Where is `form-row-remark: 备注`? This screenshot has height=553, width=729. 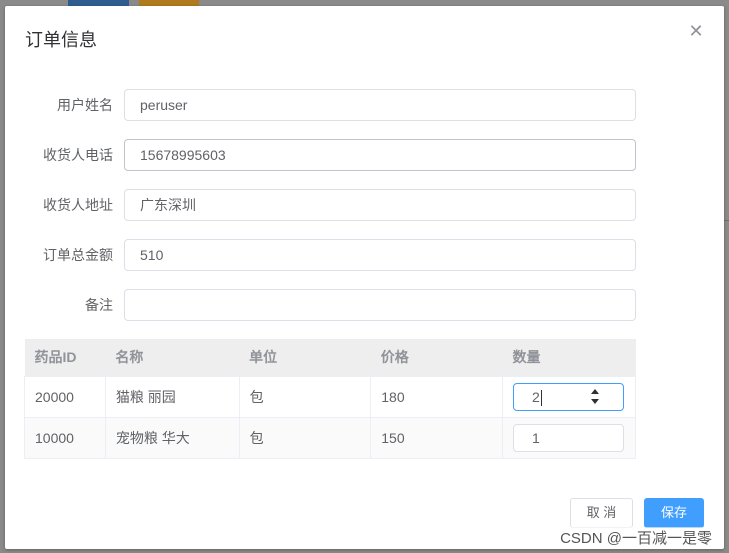
form-row-remark: 备注 is located at coordinates (364, 305).